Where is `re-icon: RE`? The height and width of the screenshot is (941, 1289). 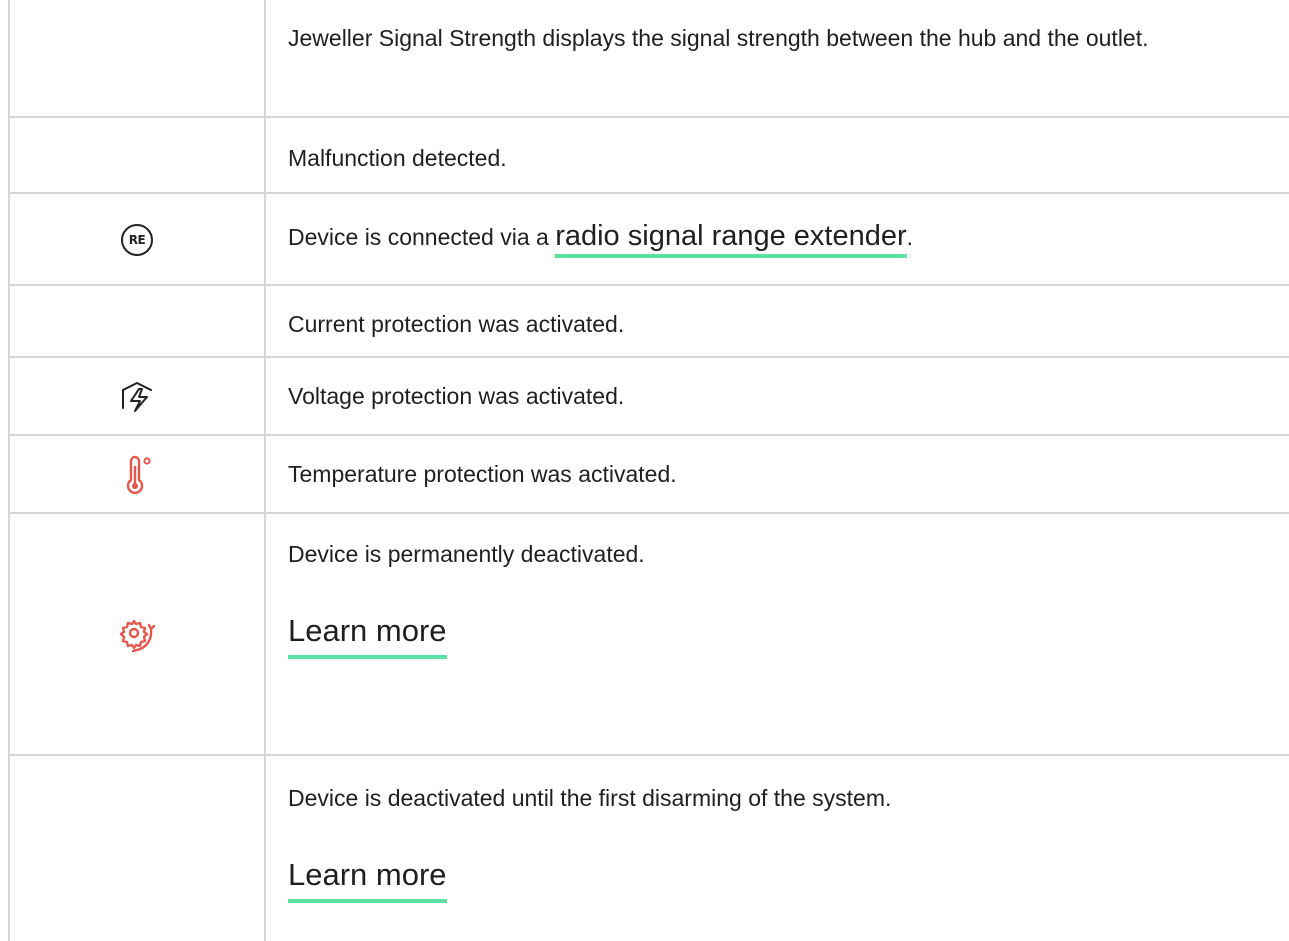
re-icon: RE is located at coordinates (137, 240).